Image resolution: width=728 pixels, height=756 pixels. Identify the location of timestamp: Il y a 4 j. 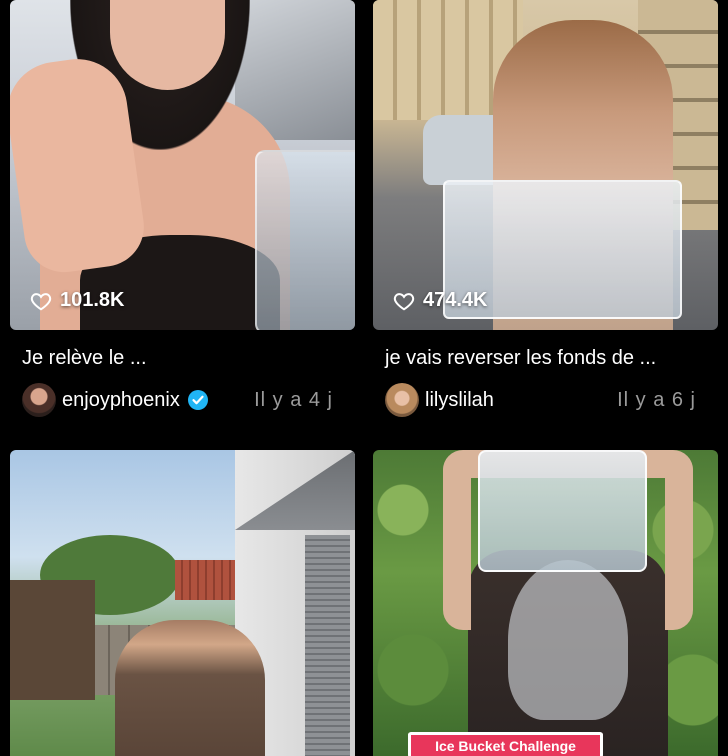
(293, 399).